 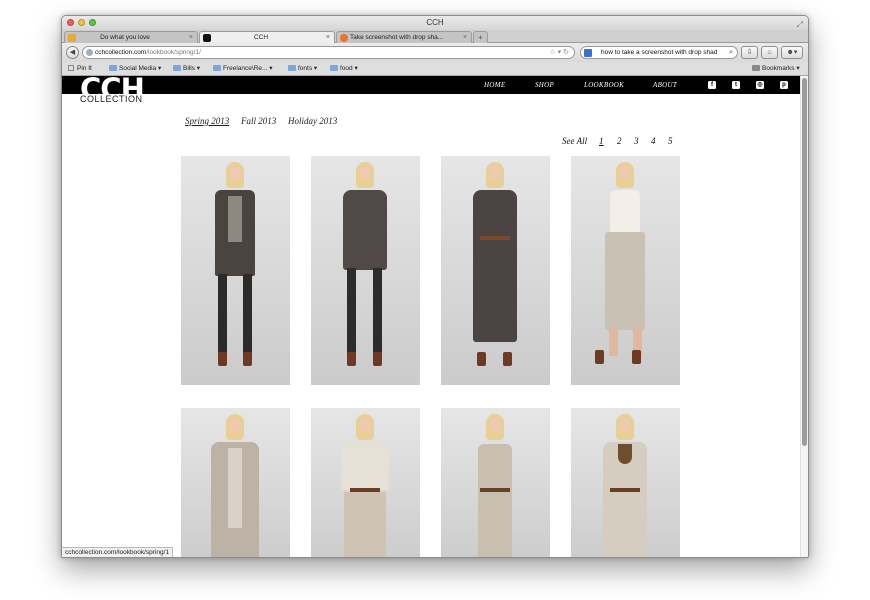 What do you see at coordinates (71, 68) in the screenshot?
I see `pin-icon` at bounding box center [71, 68].